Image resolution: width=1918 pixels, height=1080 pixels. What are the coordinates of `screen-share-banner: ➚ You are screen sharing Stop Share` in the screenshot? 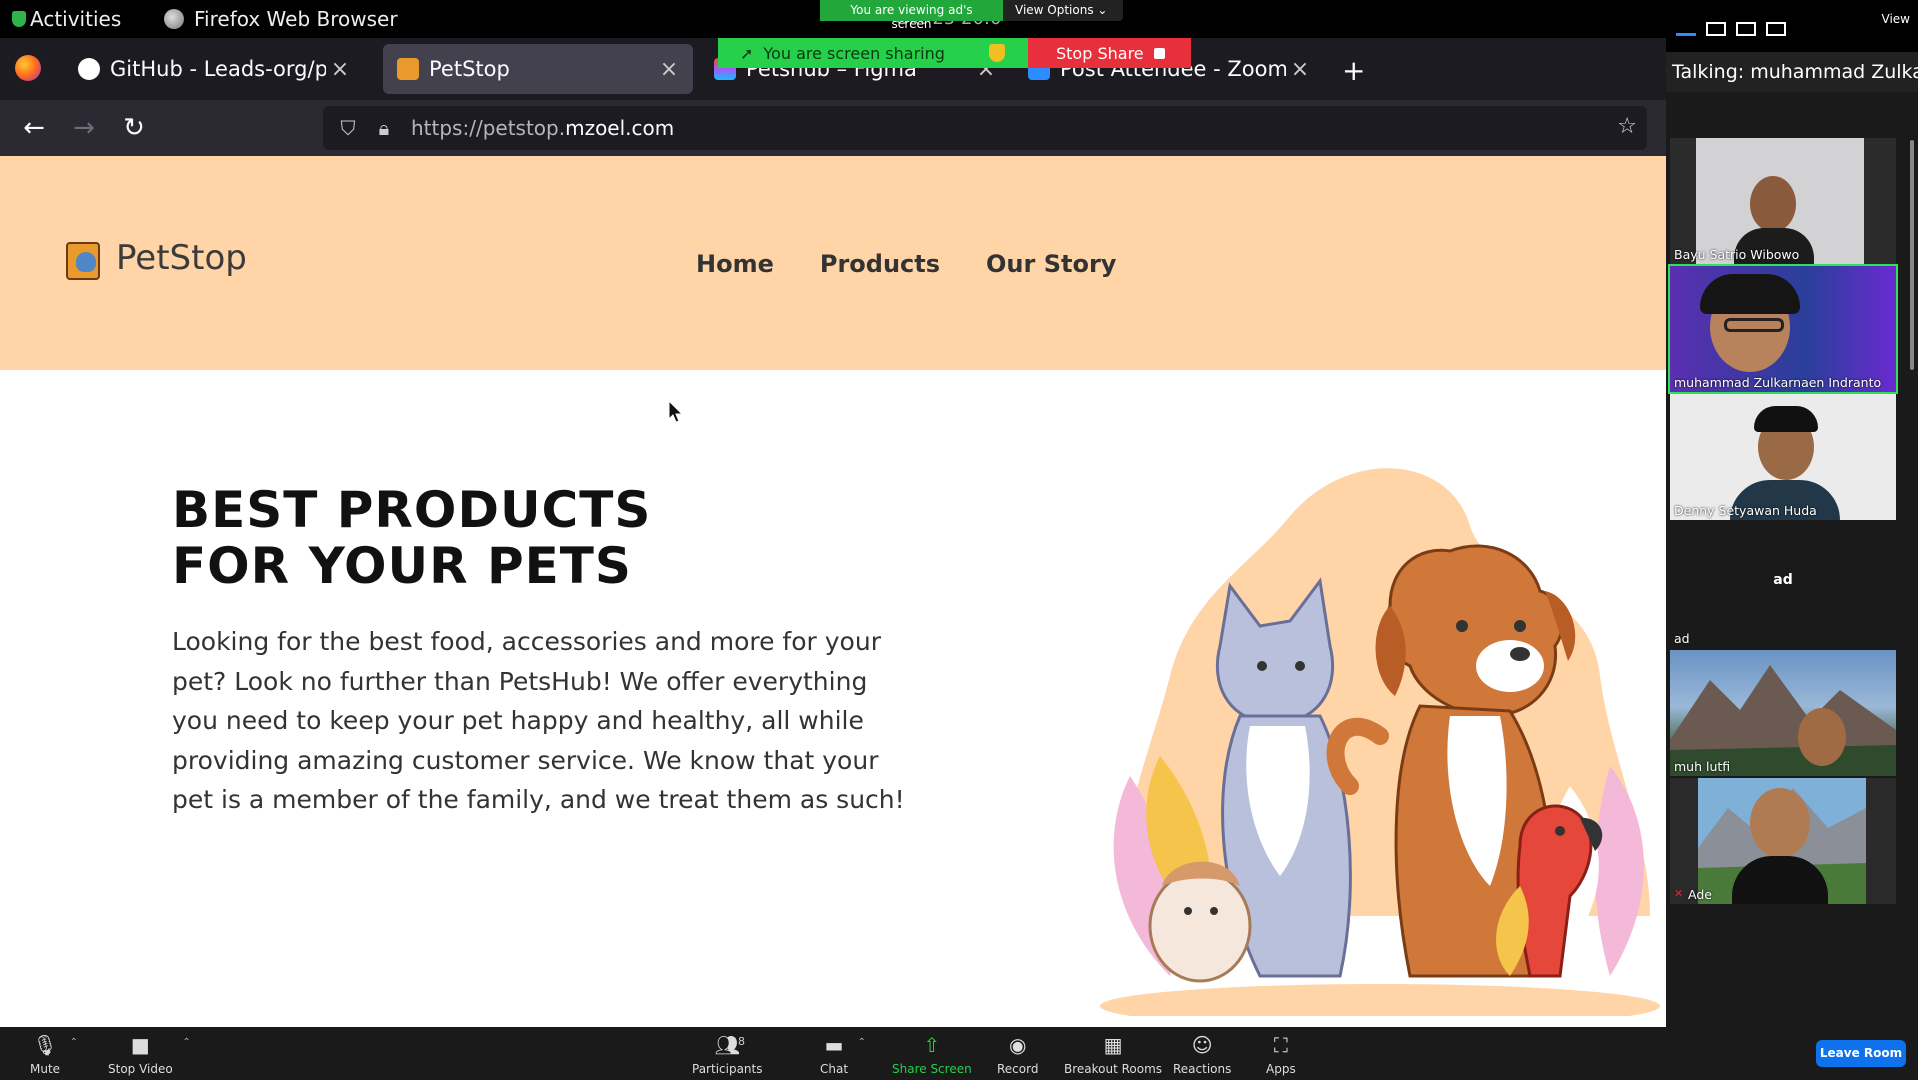 It's located at (954, 53).